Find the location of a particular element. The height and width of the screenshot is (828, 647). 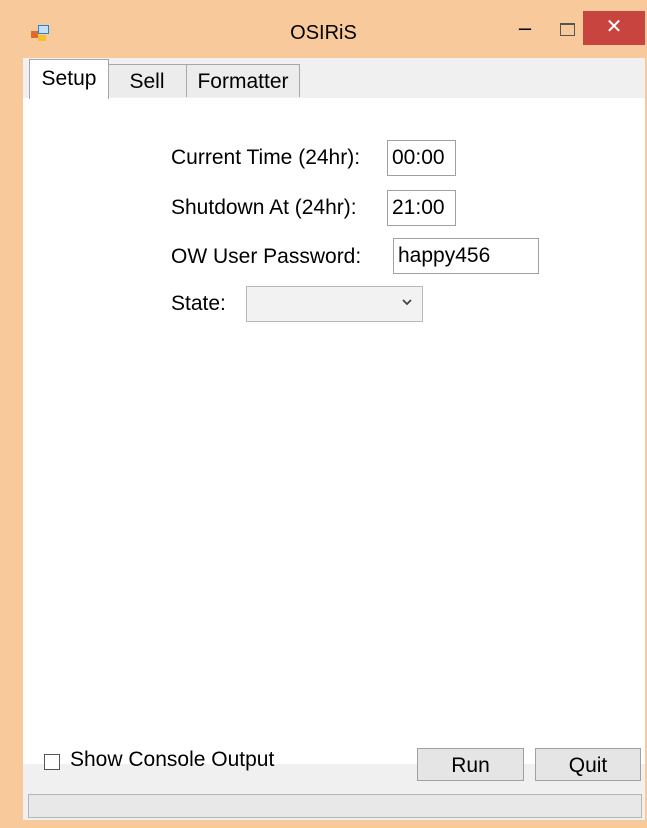

state-label: State: is located at coordinates (198, 303).